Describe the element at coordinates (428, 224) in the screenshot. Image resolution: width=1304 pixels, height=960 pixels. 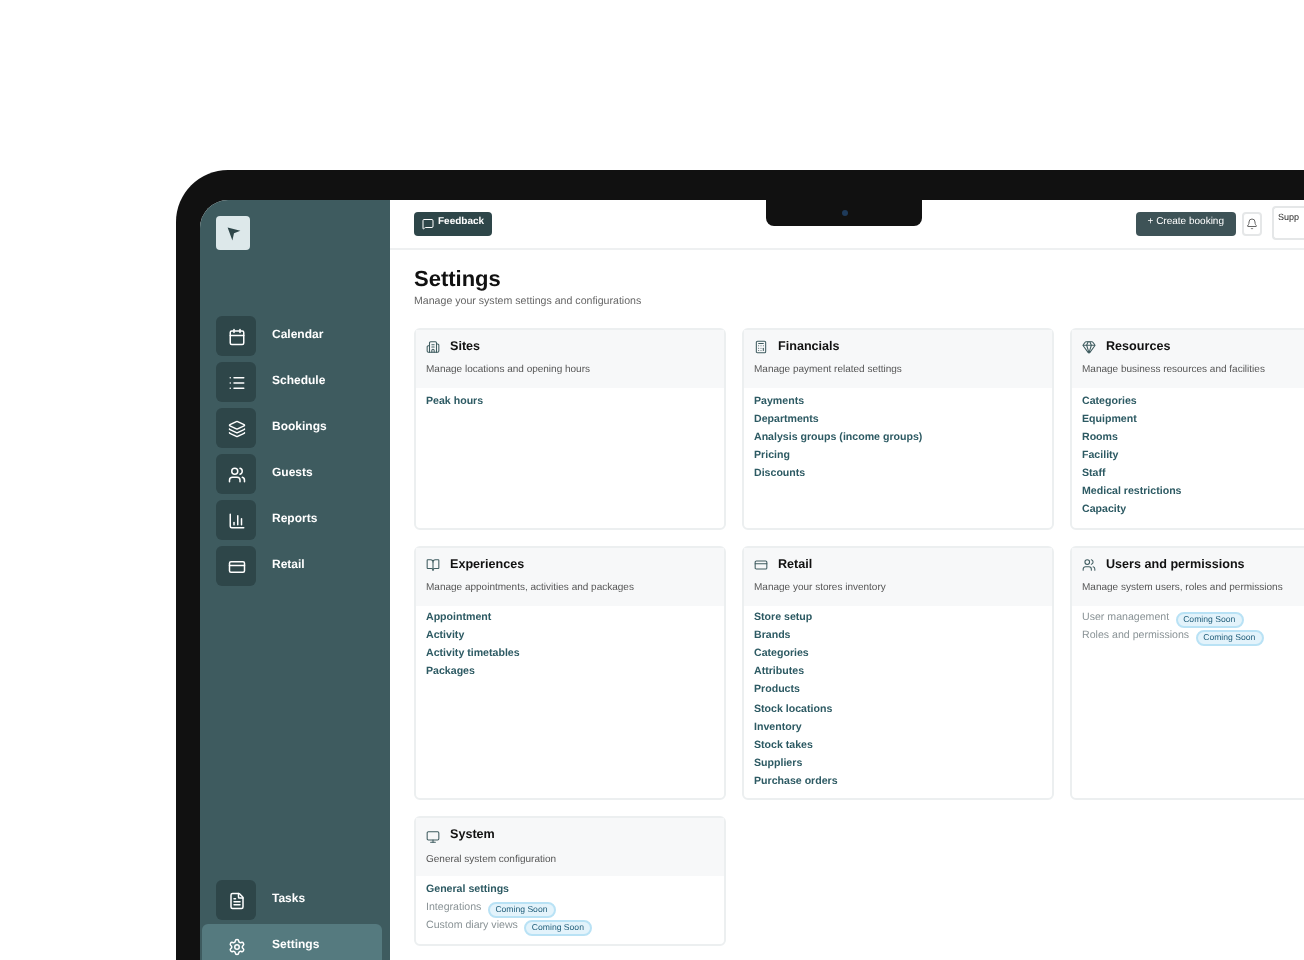
I see `chat-icon` at that location.